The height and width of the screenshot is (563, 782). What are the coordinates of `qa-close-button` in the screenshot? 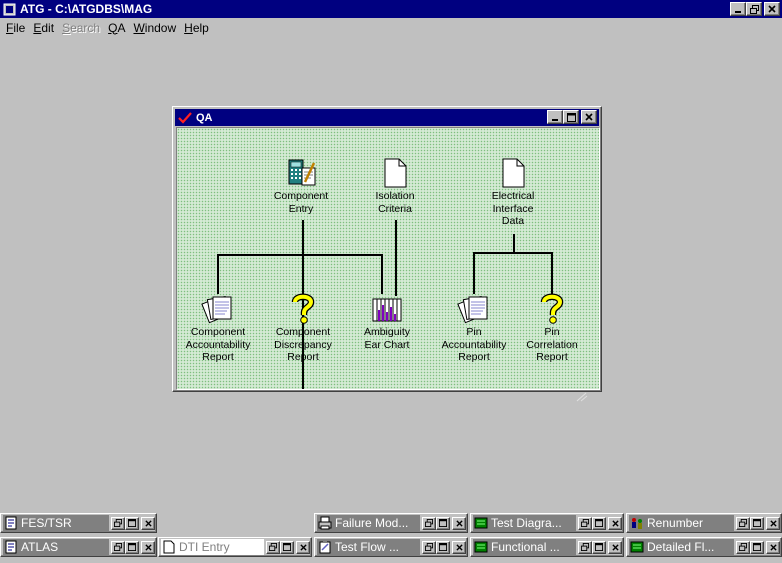 It's located at (589, 117).